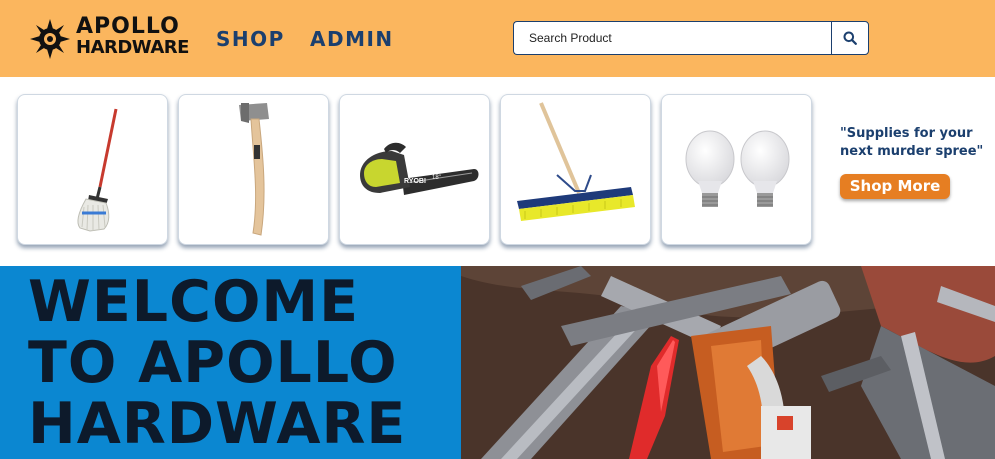 This screenshot has height=459, width=995. I want to click on promo-quote: "Supplies for your next murder spree", so click(912, 142).